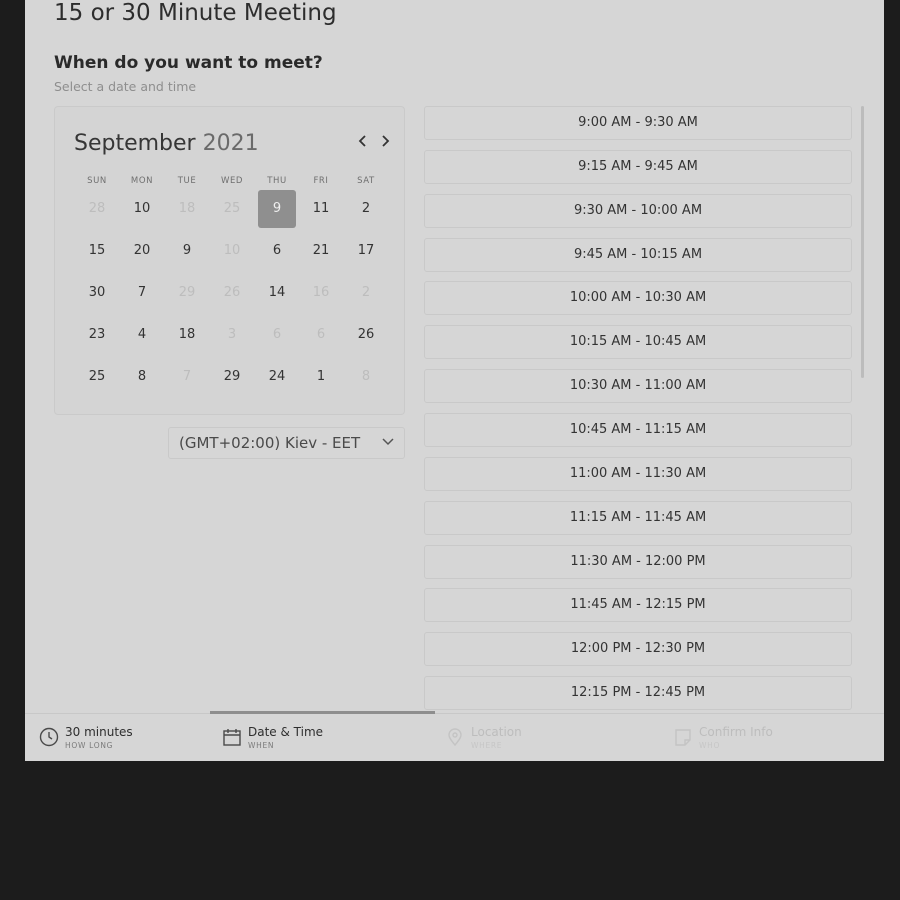 This screenshot has height=900, width=900. What do you see at coordinates (496, 732) in the screenshot?
I see `step-location-title: Location` at bounding box center [496, 732].